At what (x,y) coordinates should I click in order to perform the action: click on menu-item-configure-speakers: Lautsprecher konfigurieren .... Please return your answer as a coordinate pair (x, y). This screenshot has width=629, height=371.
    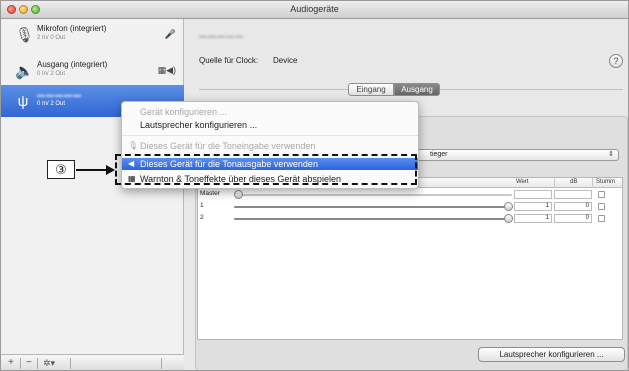
    Looking at the image, I should click on (270, 125).